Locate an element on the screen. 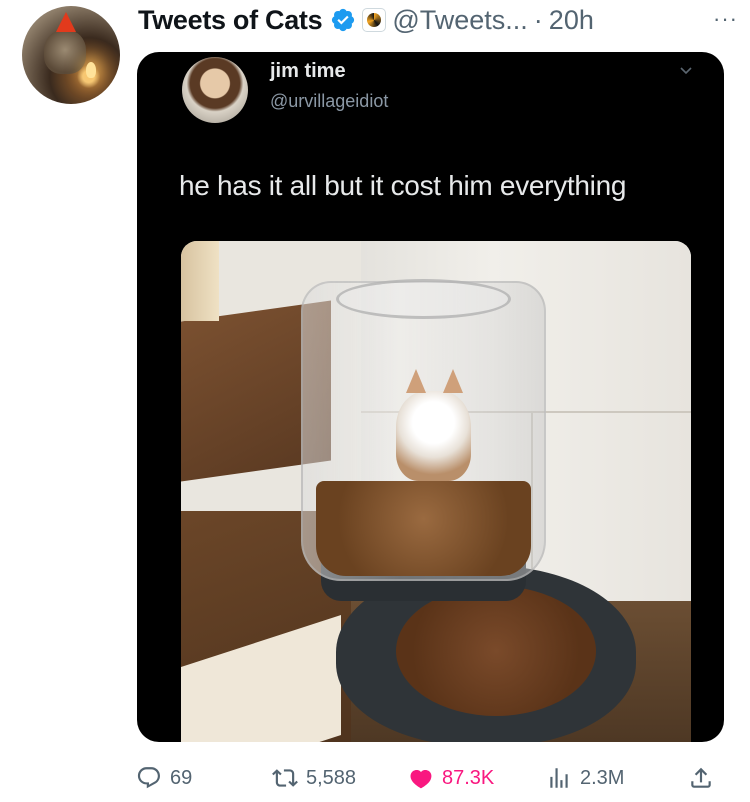  retweet-count: 5,588 is located at coordinates (331, 777).